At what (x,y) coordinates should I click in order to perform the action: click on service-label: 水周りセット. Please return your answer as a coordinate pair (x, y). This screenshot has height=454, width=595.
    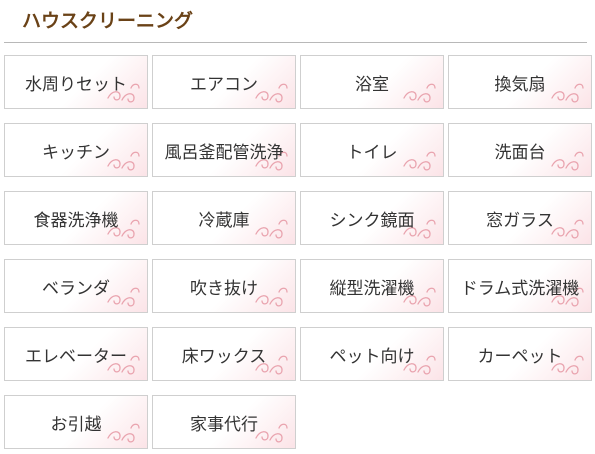
    Looking at the image, I should click on (76, 84).